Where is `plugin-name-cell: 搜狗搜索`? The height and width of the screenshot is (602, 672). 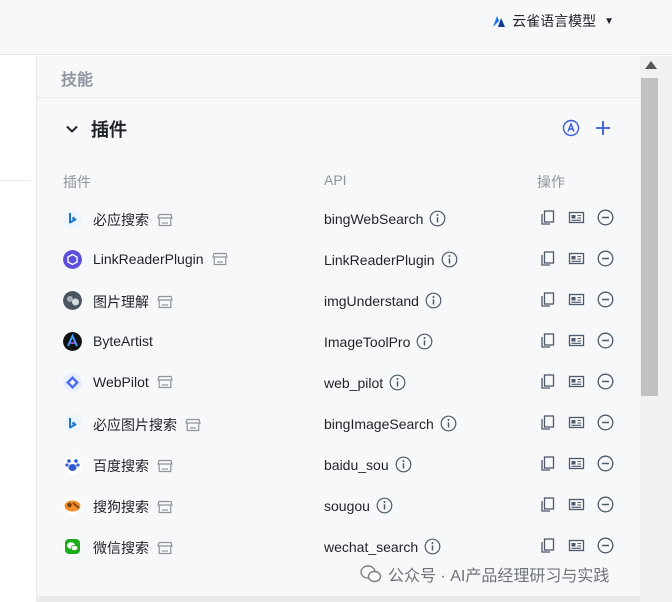 plugin-name-cell: 搜狗搜索 is located at coordinates (133, 507).